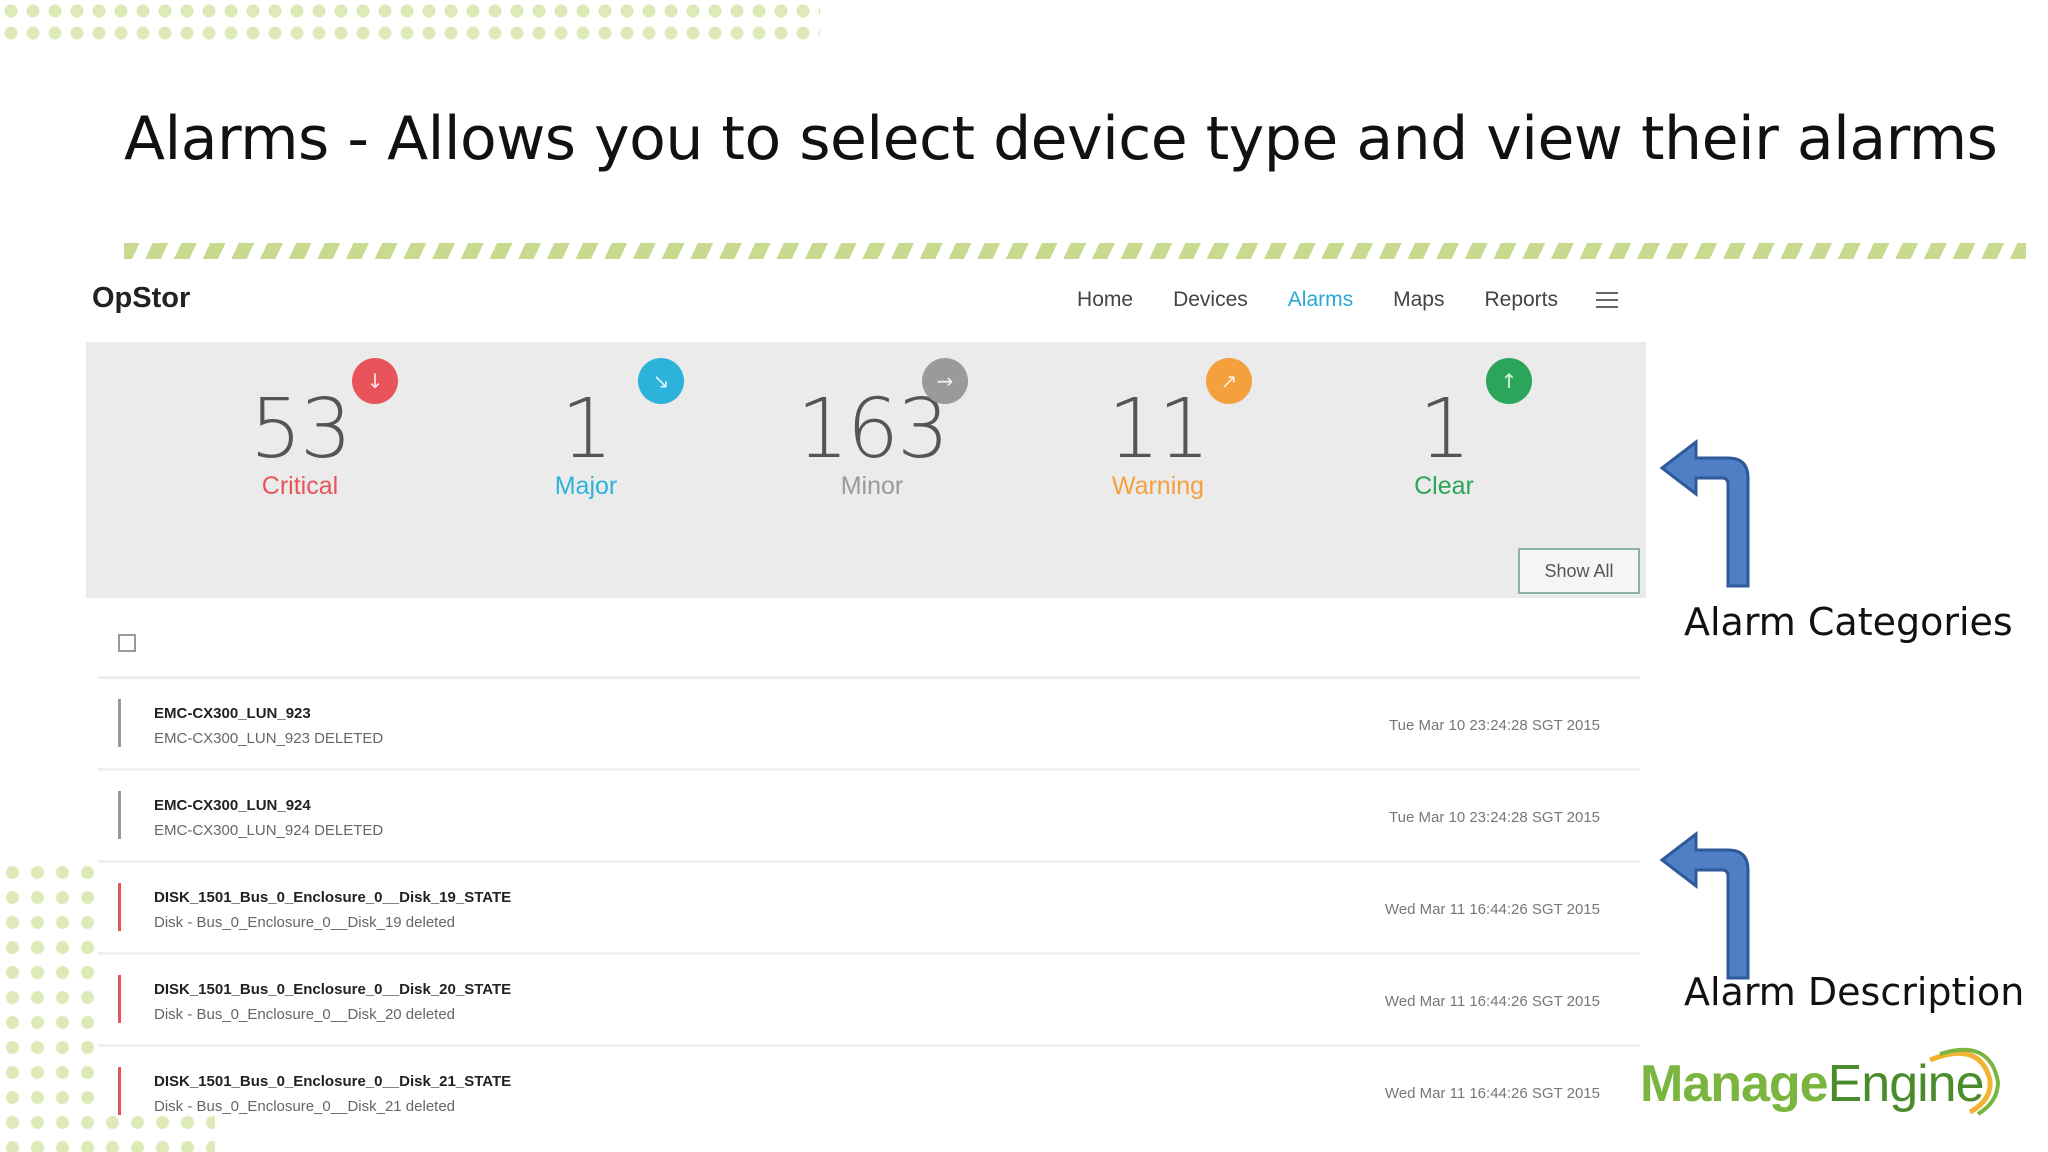  I want to click on category-label: Clear, so click(1444, 486).